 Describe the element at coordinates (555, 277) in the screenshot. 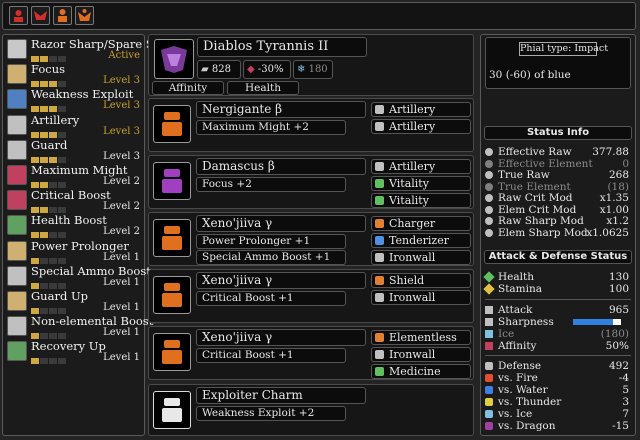

I see `vital-row: Health 130` at that location.